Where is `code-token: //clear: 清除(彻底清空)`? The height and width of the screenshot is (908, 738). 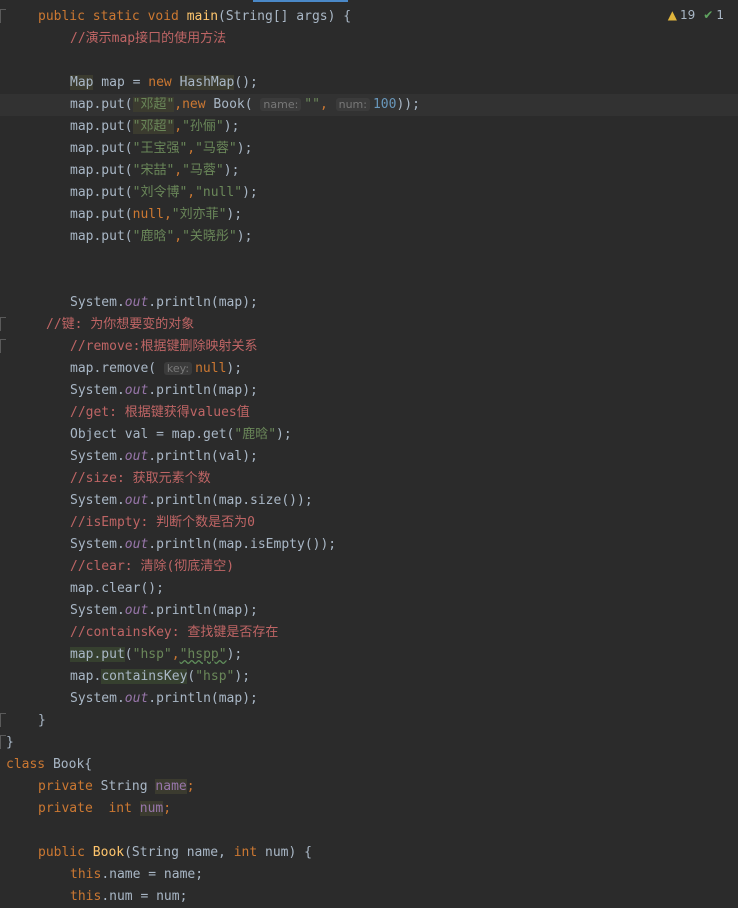 code-token: //clear: 清除(彻底清空) is located at coordinates (152, 566).